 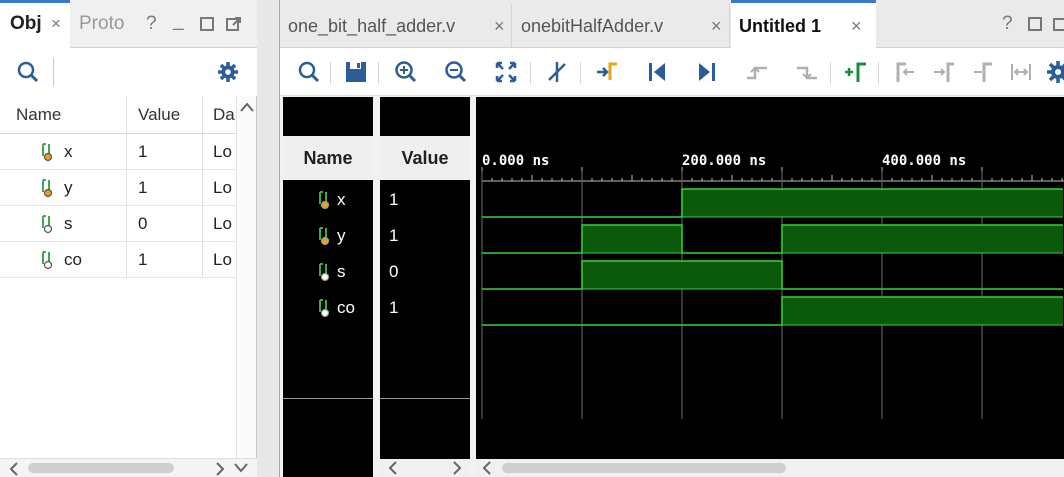 I want to click on tab-label: onebitHalfAdder.v, so click(x=592, y=26).